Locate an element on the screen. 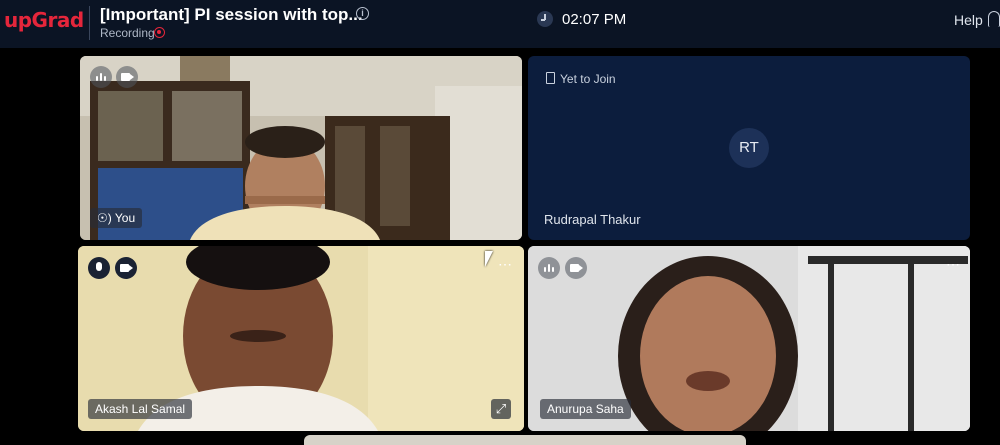 This screenshot has height=445, width=1000. akash-mic-button is located at coordinates (99, 268).